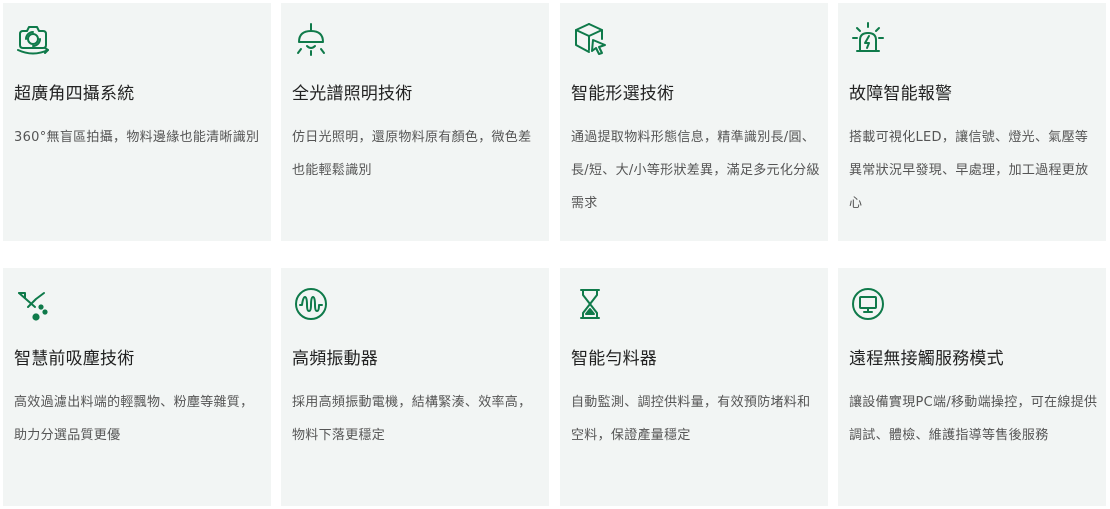 This screenshot has height=509, width=1110. Describe the element at coordinates (868, 304) in the screenshot. I see `monitor-icon` at that location.